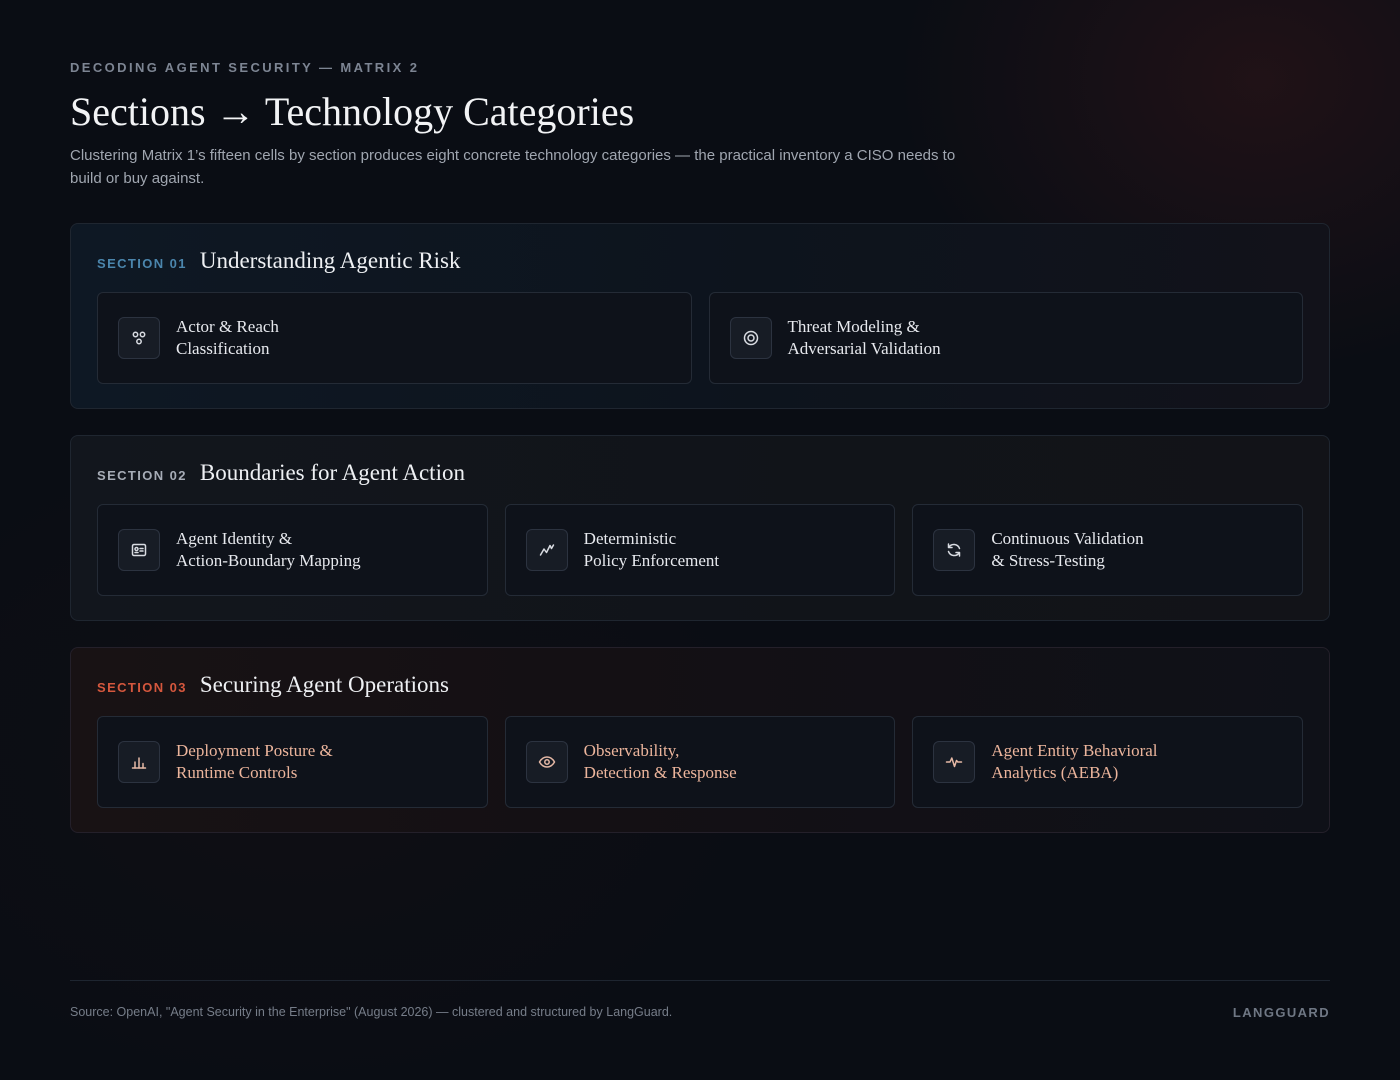 The width and height of the screenshot is (1400, 1080). Describe the element at coordinates (142, 475) in the screenshot. I see `section-number: SECTION 02` at that location.